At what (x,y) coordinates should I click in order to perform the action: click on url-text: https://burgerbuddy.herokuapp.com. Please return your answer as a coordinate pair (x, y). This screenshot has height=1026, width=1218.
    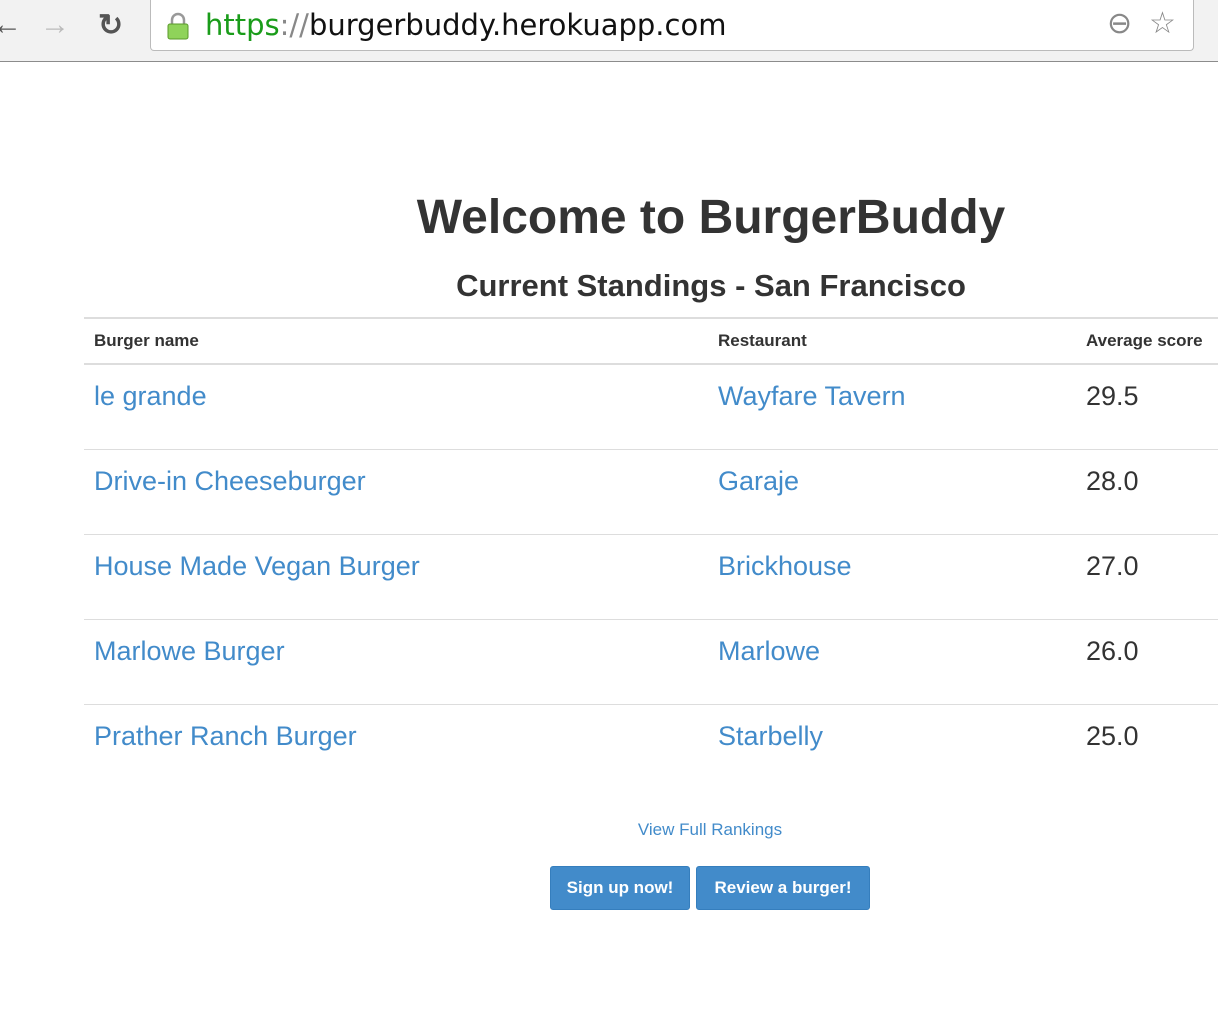
    Looking at the image, I should click on (465, 25).